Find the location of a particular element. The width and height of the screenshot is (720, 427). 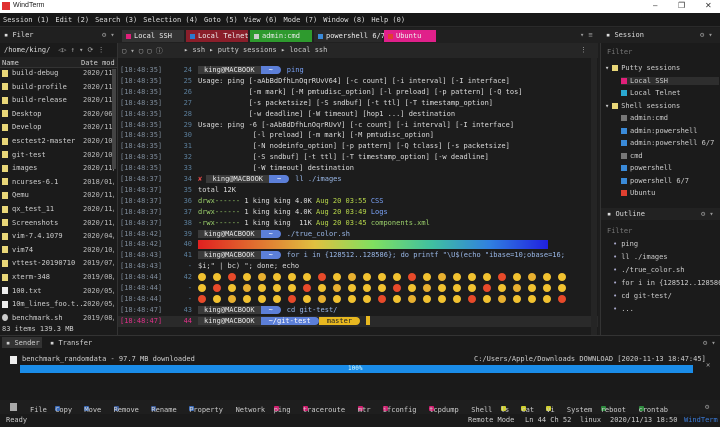

menu-edit: Edit (2) is located at coordinates (72, 18).